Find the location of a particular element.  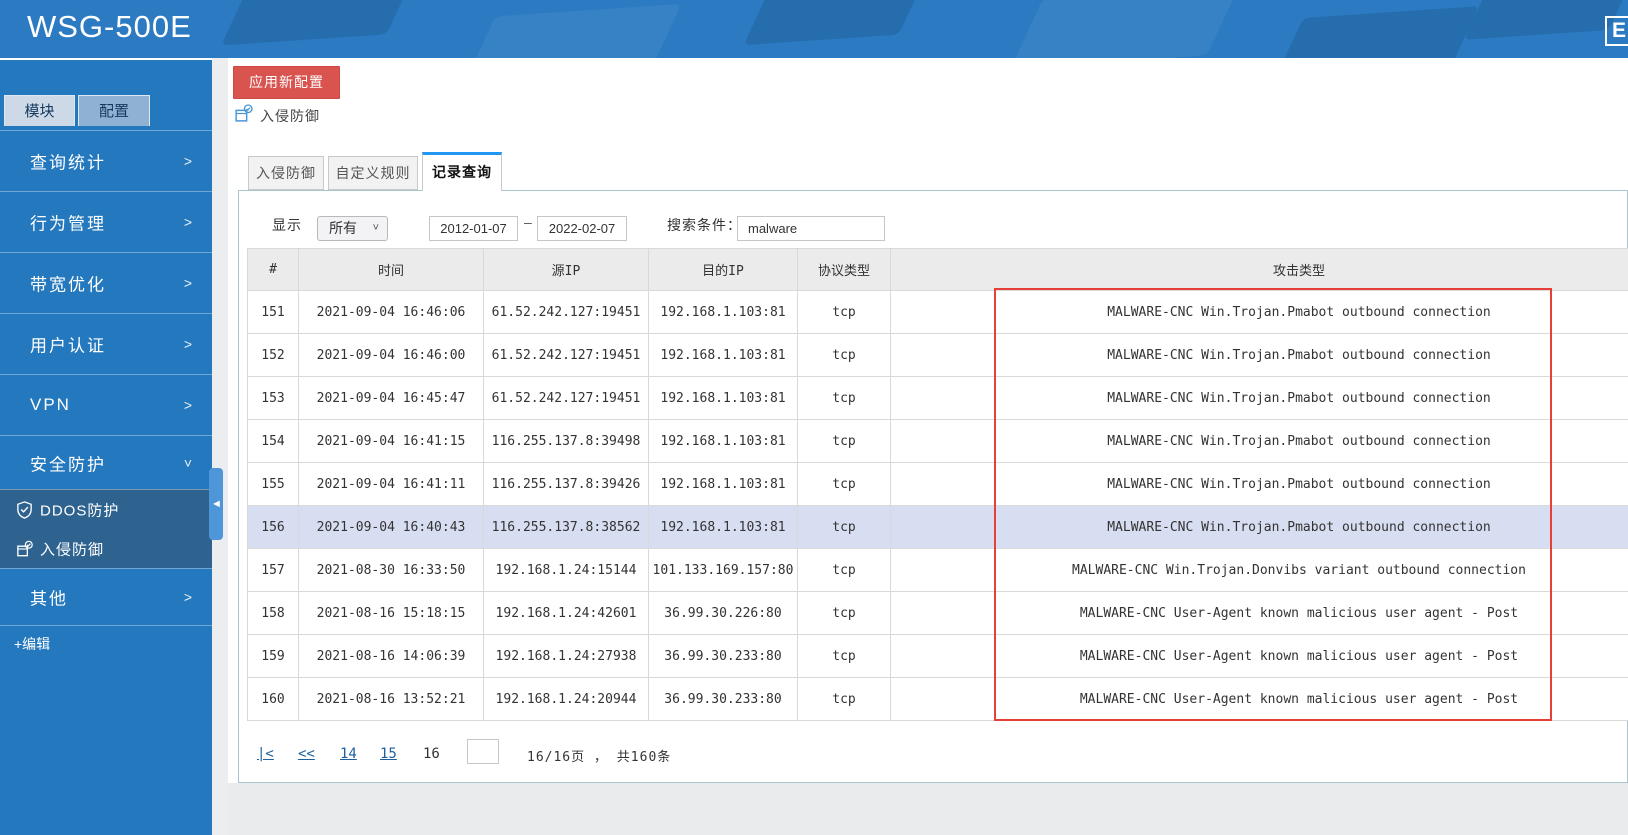

sidebar-item-intrusion-defense: 入侵防御 is located at coordinates (106, 548).